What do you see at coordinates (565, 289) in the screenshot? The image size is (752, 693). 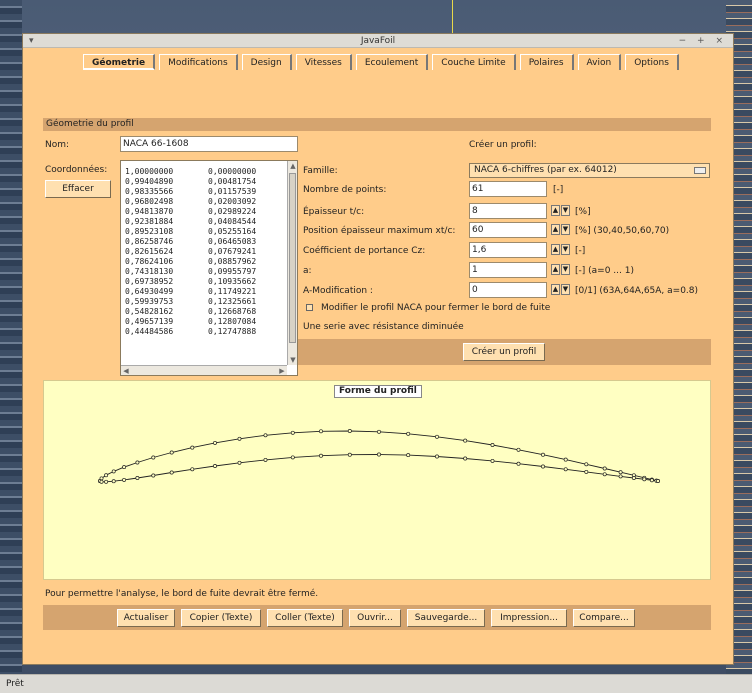 I see `a-modification-down-icon: ▼` at bounding box center [565, 289].